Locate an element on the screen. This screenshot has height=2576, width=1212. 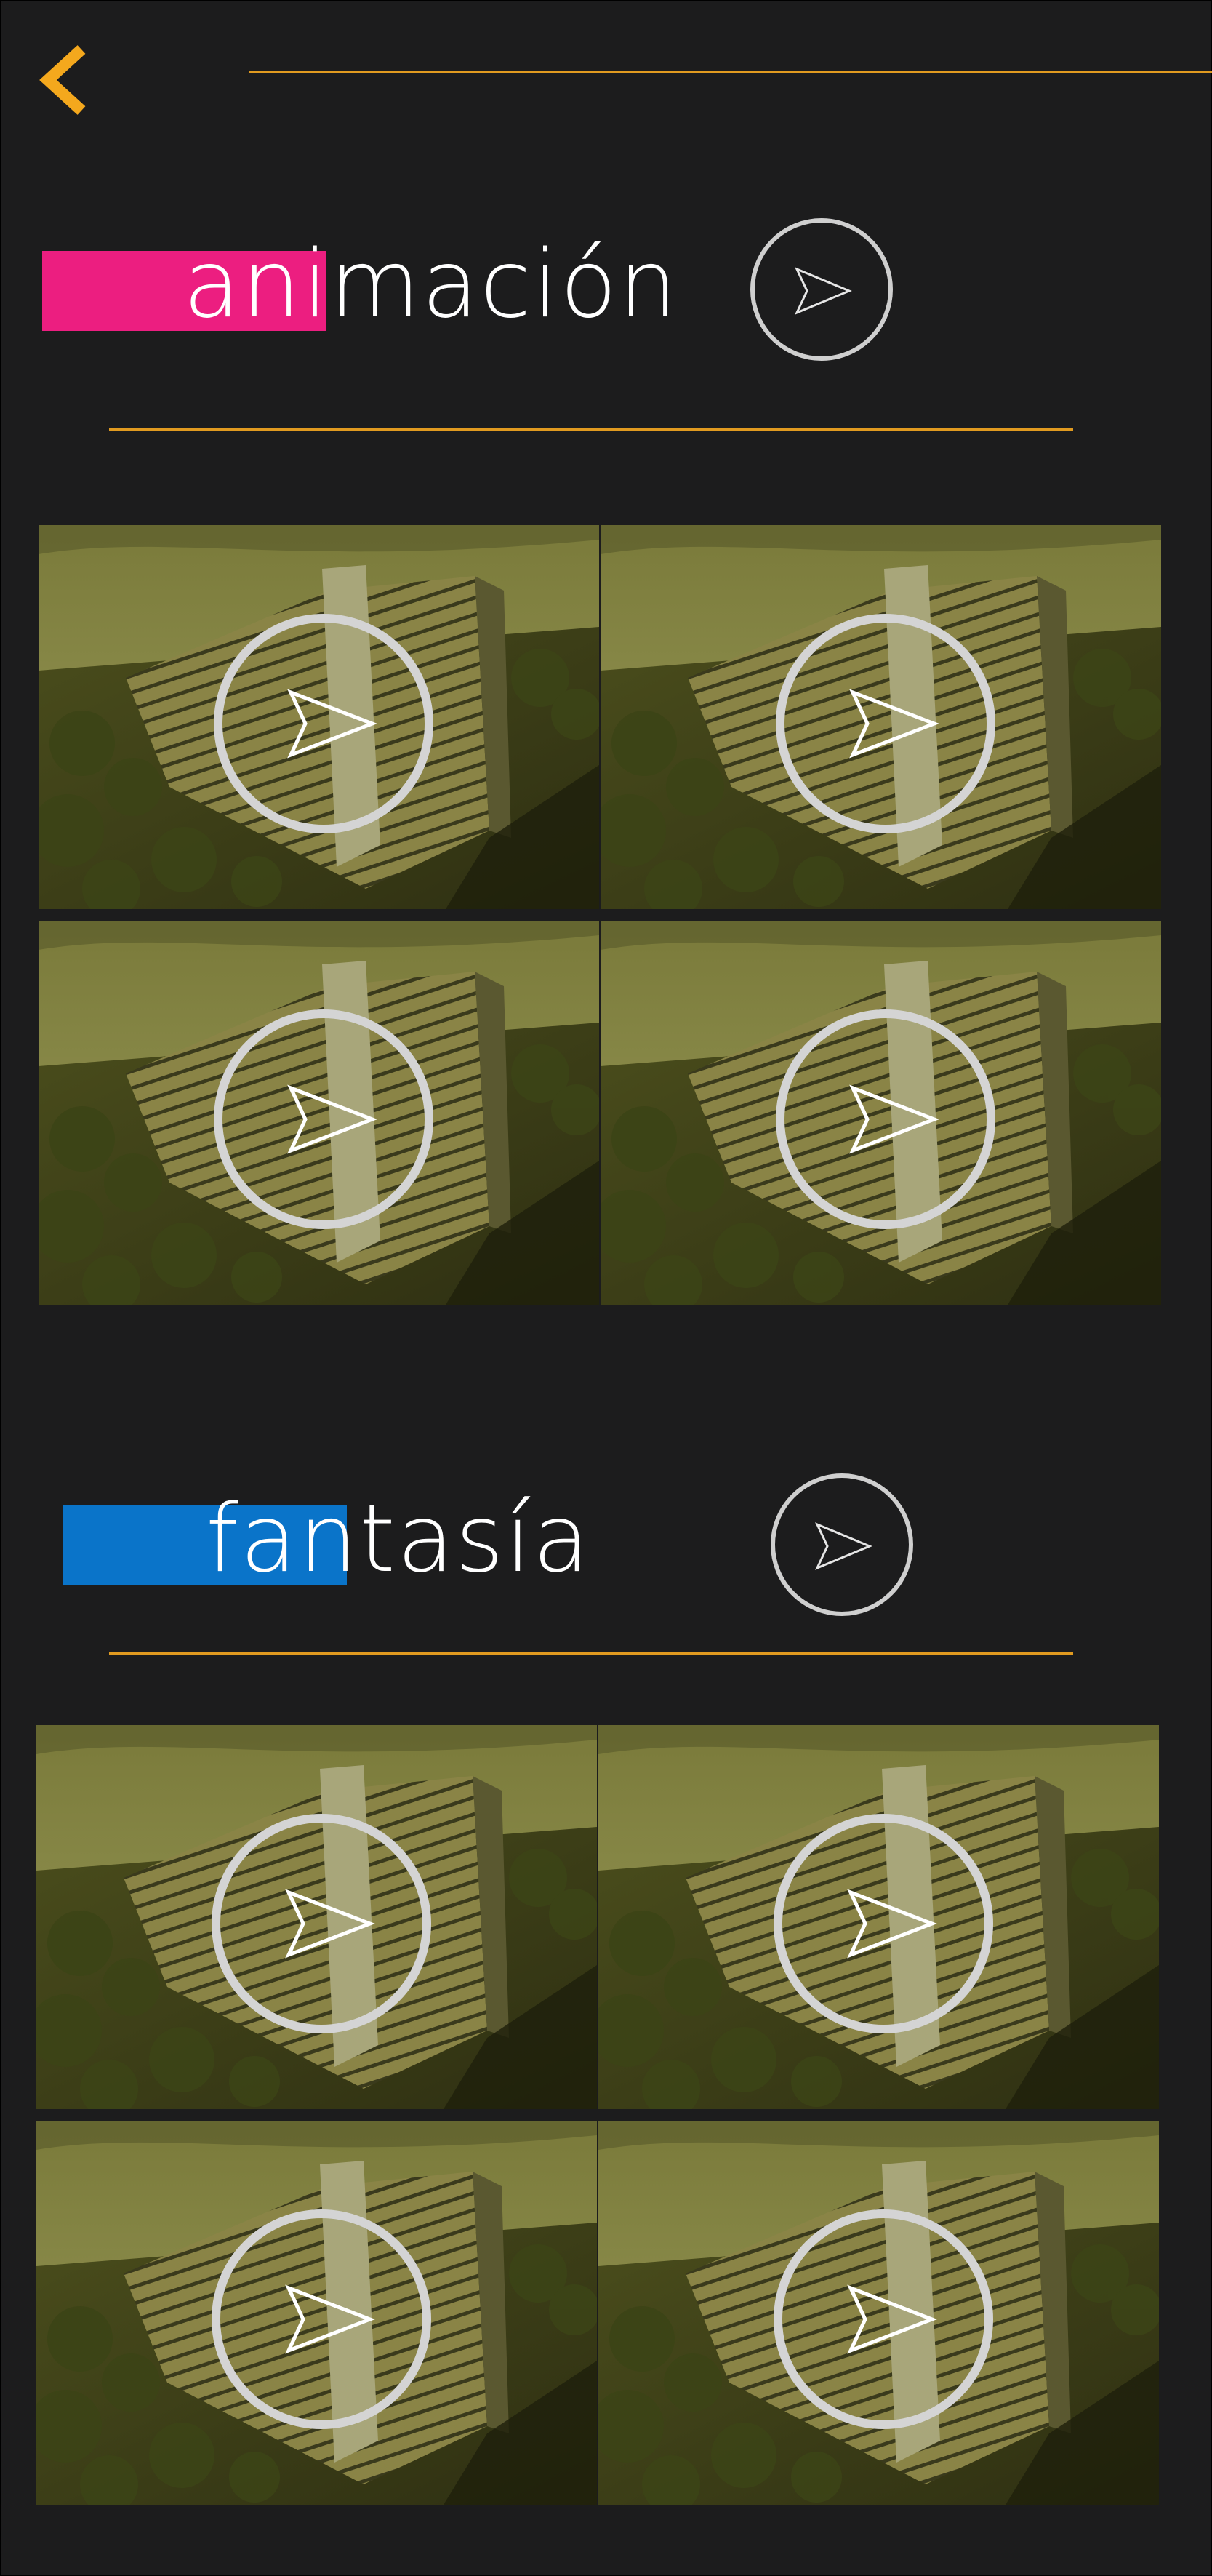
section-title-rest: tasía is located at coordinates (474, 1539).